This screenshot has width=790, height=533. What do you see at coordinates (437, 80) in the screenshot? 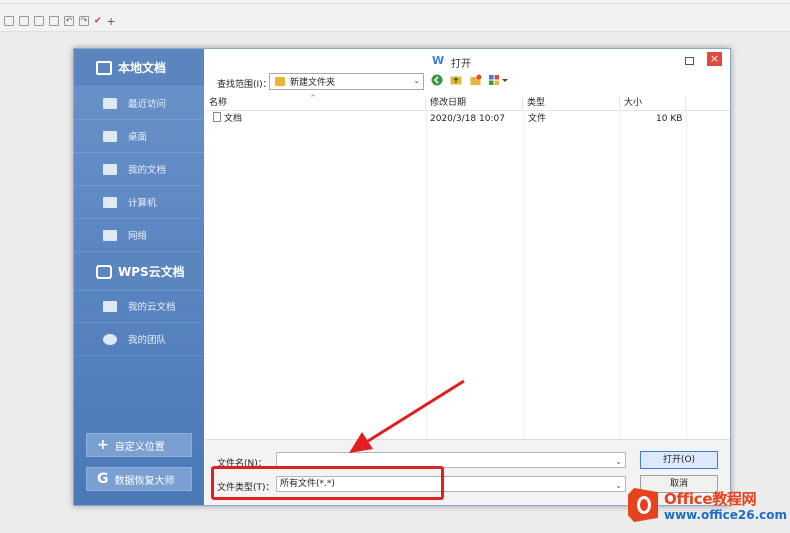
I see `back-icon` at bounding box center [437, 80].